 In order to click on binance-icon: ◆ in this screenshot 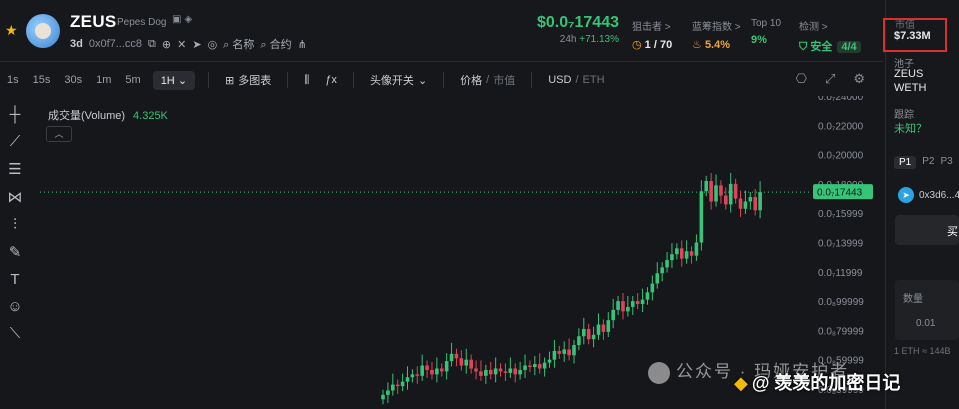, I will do `click(741, 383)`.